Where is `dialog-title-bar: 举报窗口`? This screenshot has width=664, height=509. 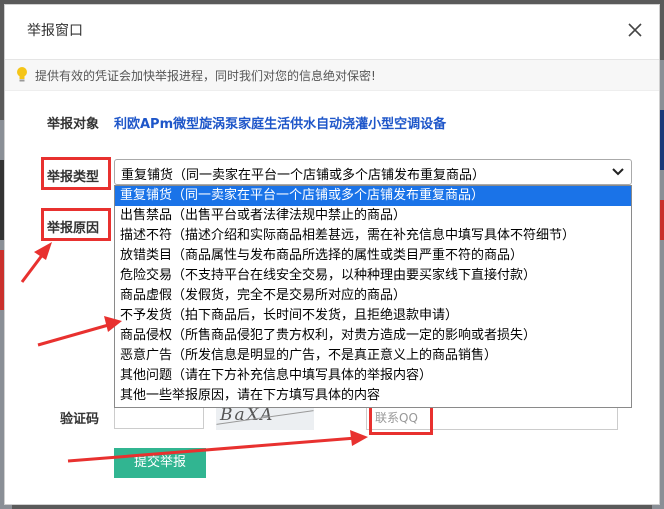 dialog-title-bar: 举报窗口 is located at coordinates (332, 32).